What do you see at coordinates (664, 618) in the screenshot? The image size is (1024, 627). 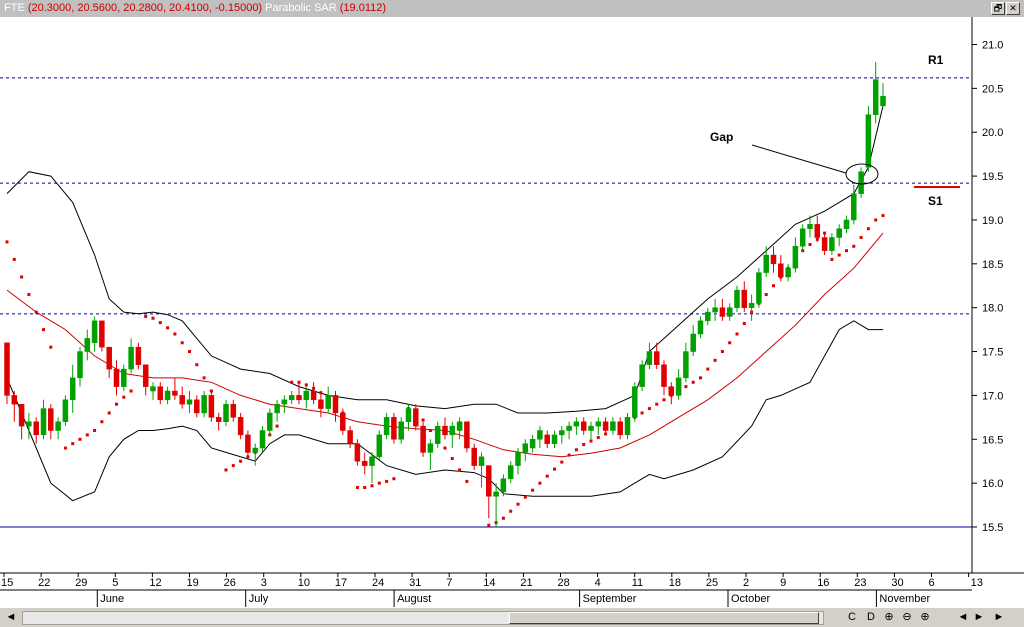 I see `scrollbar-thumb` at bounding box center [664, 618].